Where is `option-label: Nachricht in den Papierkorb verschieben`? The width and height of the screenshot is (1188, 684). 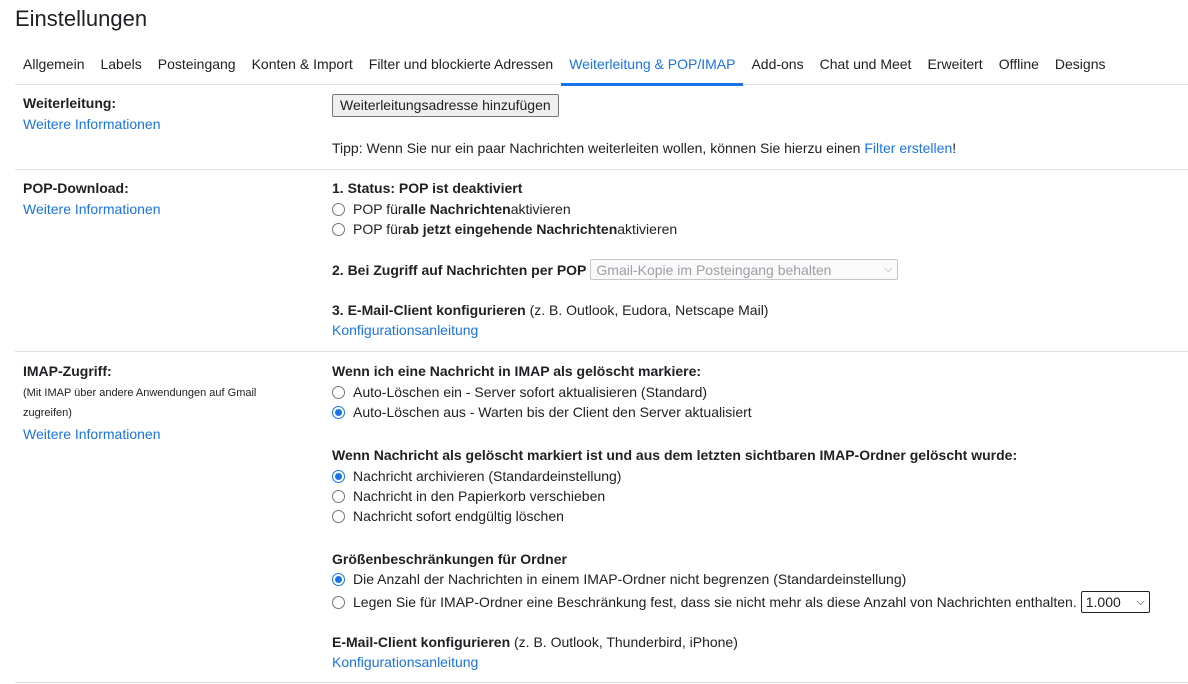 option-label: Nachricht in den Papierkorb verschieben is located at coordinates (479, 496).